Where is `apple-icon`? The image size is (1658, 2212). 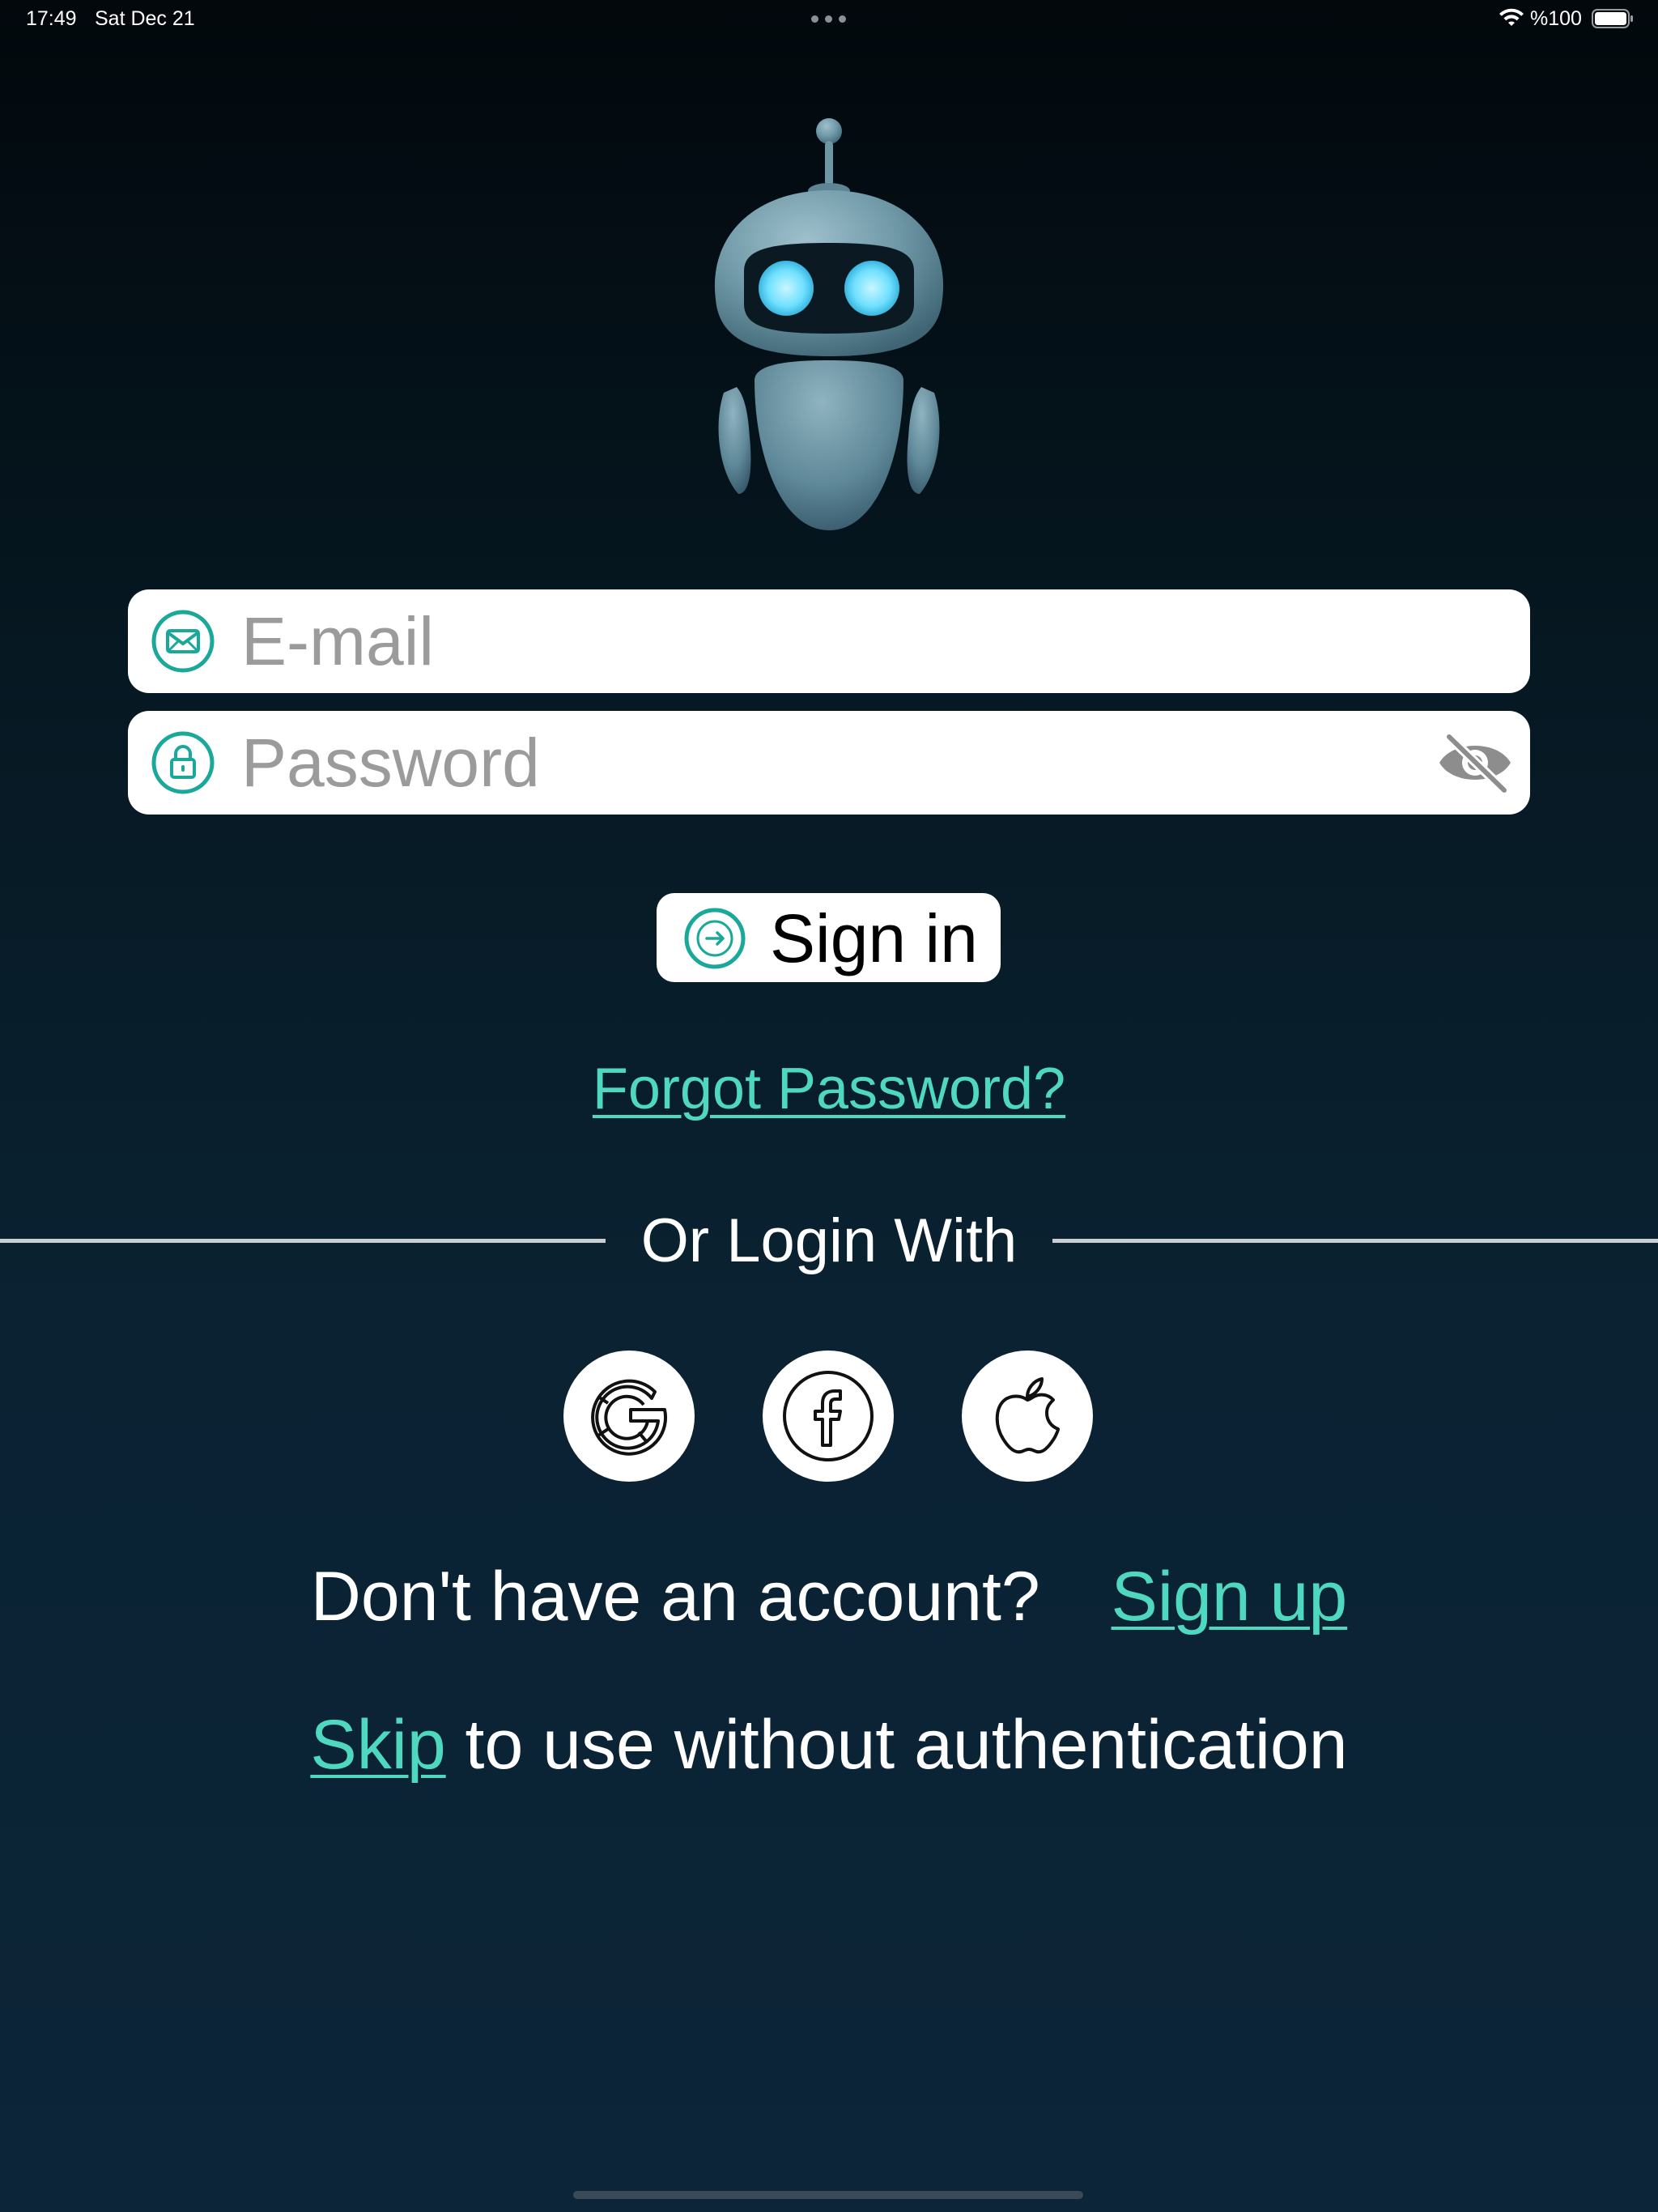
apple-icon is located at coordinates (1027, 1415).